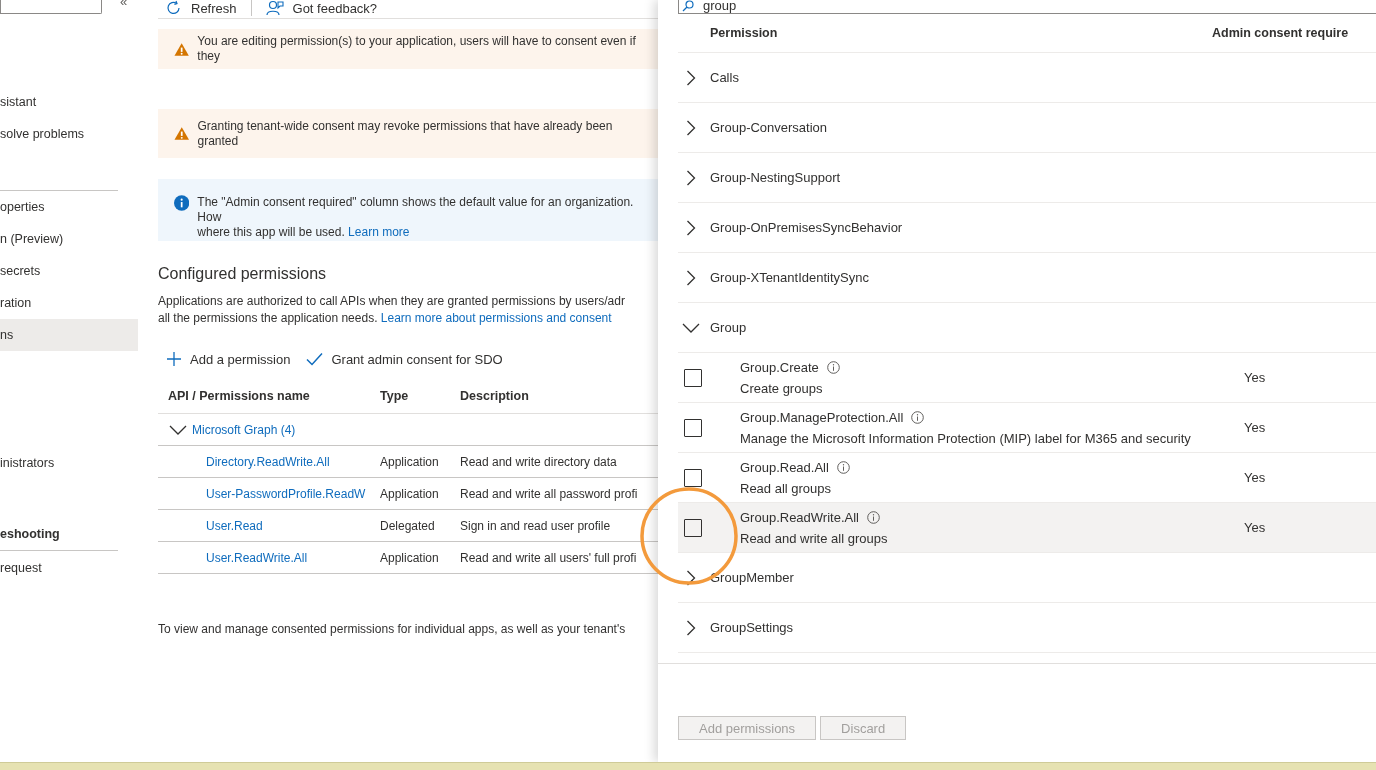  Describe the element at coordinates (315, 359) in the screenshot. I see `checkmark-icon` at that location.